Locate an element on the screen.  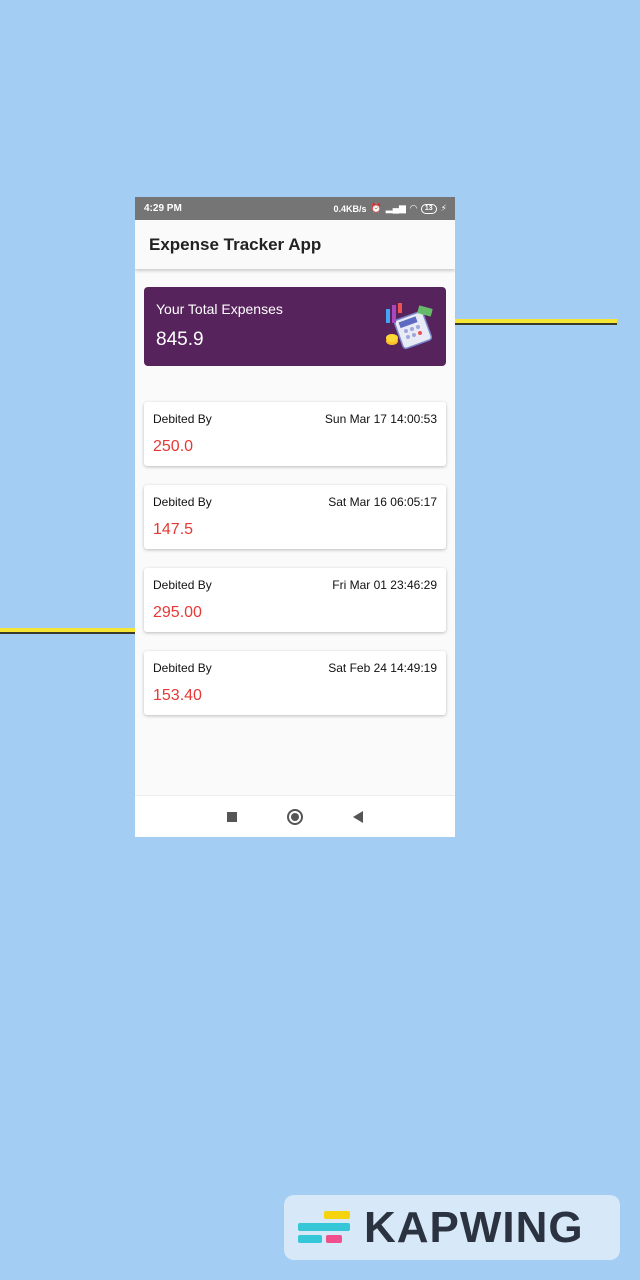
decorative-line-right is located at coordinates (536, 321).